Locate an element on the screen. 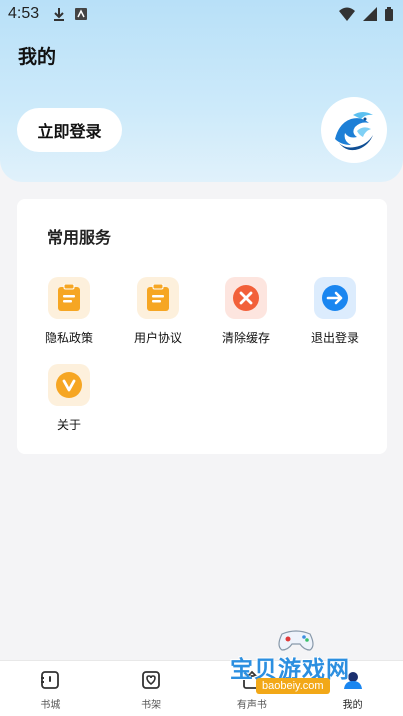  nav-label: 书架 is located at coordinates (151, 705).